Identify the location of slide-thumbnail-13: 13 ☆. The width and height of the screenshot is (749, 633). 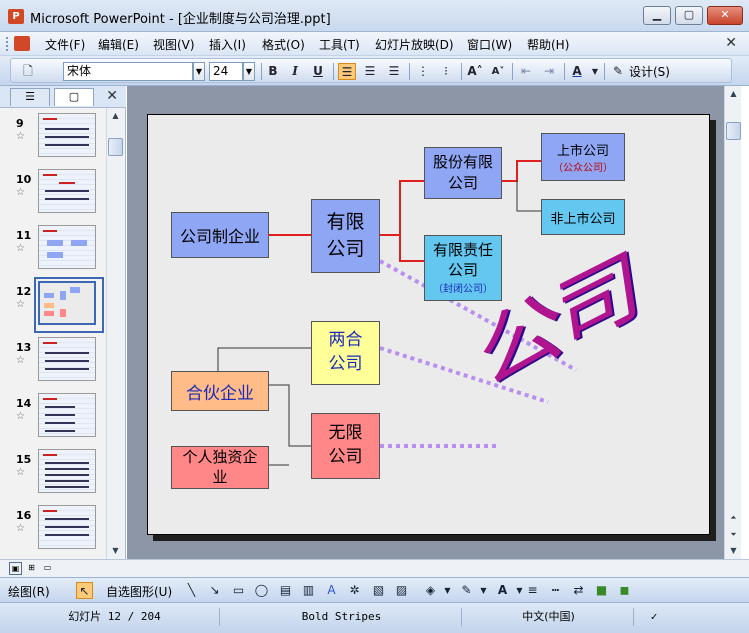
(52, 362).